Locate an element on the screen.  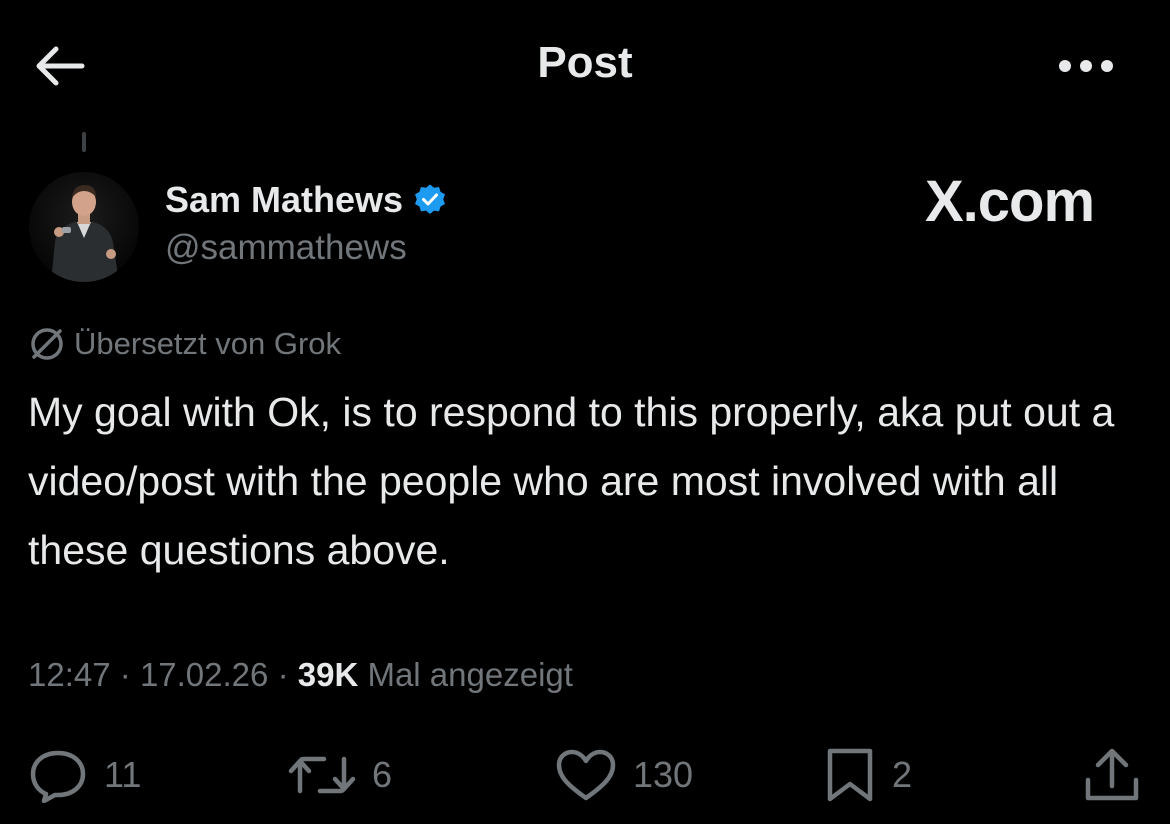
share-icon is located at coordinates (1112, 774).